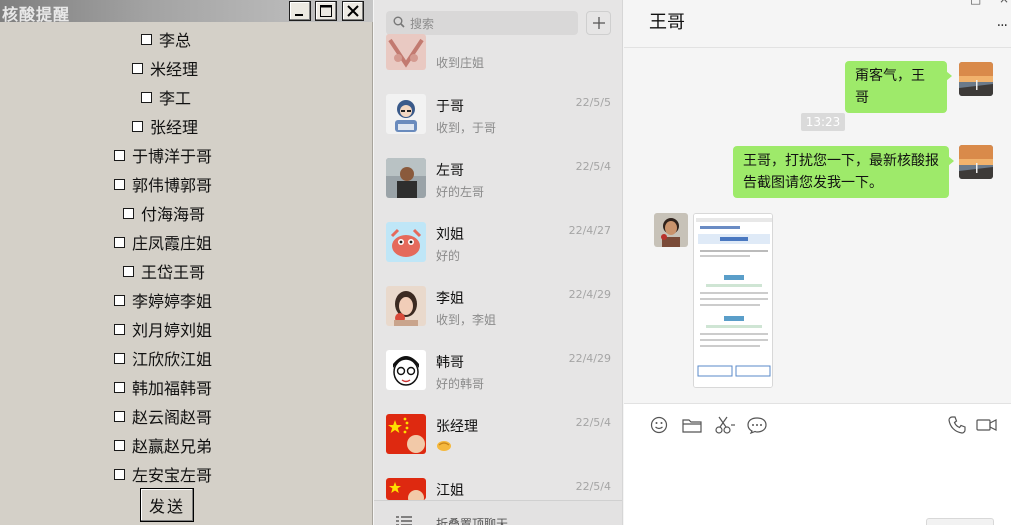  What do you see at coordinates (172, 156) in the screenshot?
I see `contact-label: 于博洋于哥` at bounding box center [172, 156].